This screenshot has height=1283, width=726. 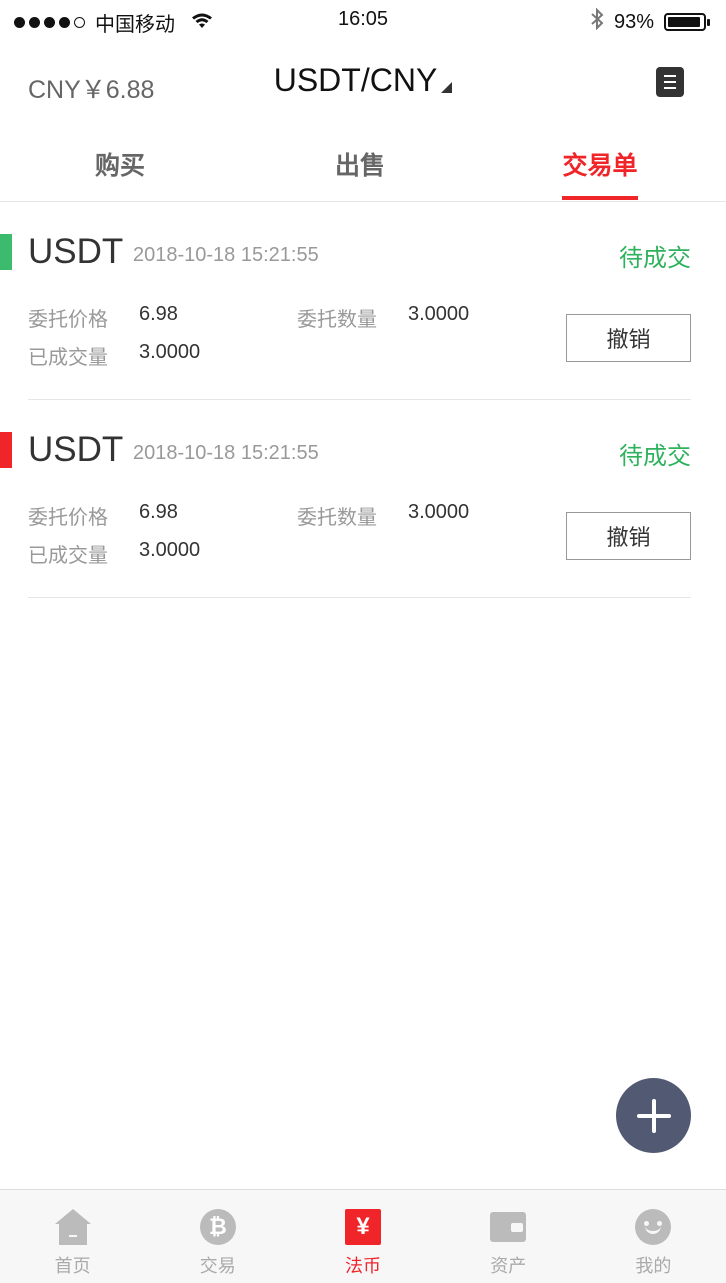 What do you see at coordinates (73, 1227) in the screenshot?
I see `home-icon` at bounding box center [73, 1227].